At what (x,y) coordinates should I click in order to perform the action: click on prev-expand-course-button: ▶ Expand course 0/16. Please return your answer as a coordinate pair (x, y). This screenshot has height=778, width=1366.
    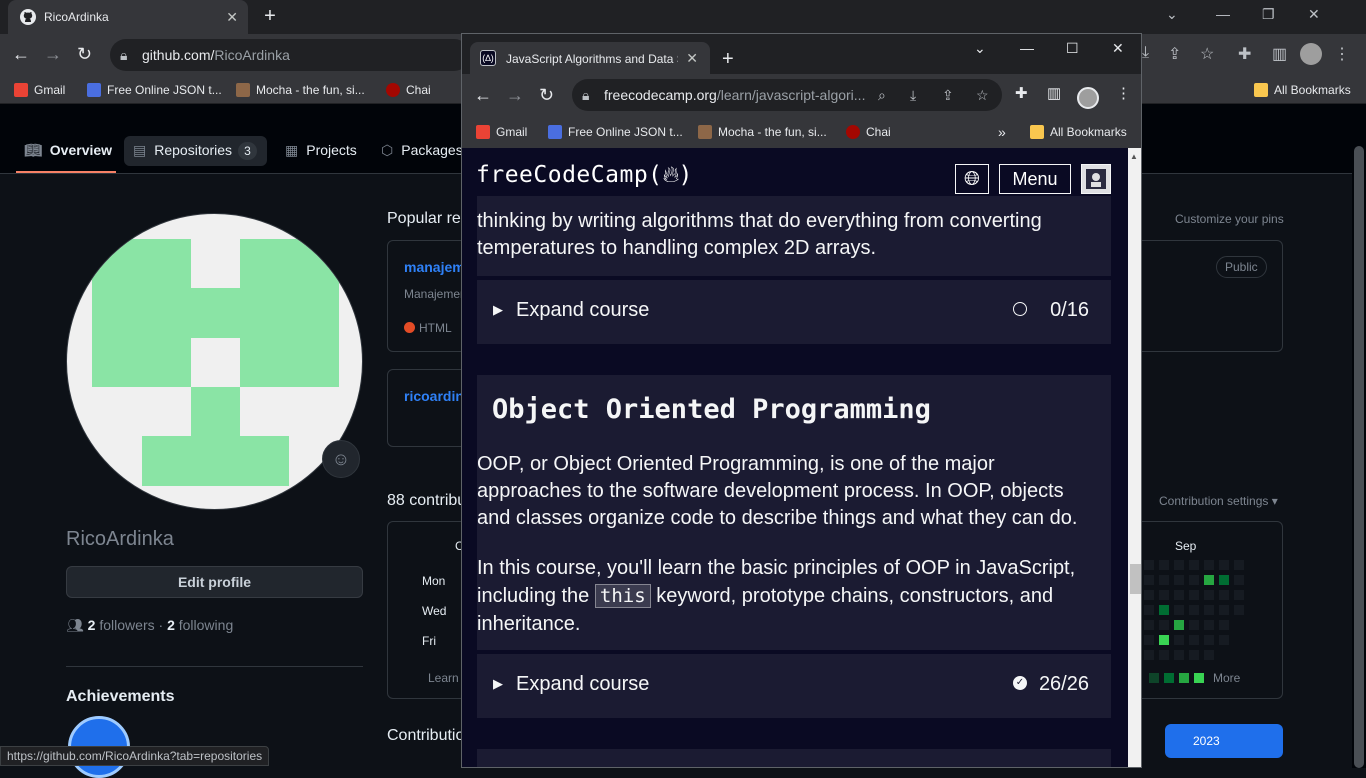
    Looking at the image, I should click on (794, 312).